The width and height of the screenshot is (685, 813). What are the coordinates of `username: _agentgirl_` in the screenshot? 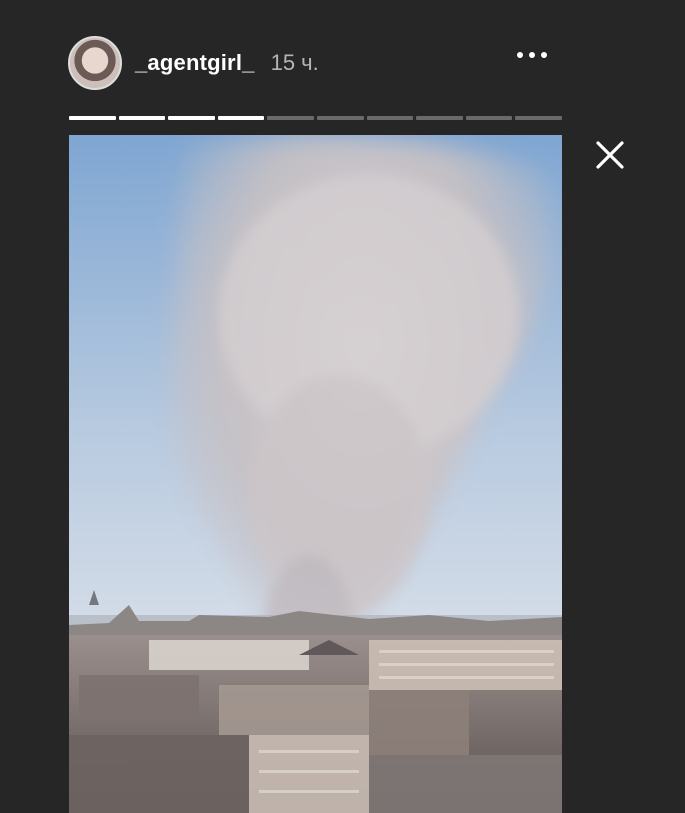 It's located at (195, 63).